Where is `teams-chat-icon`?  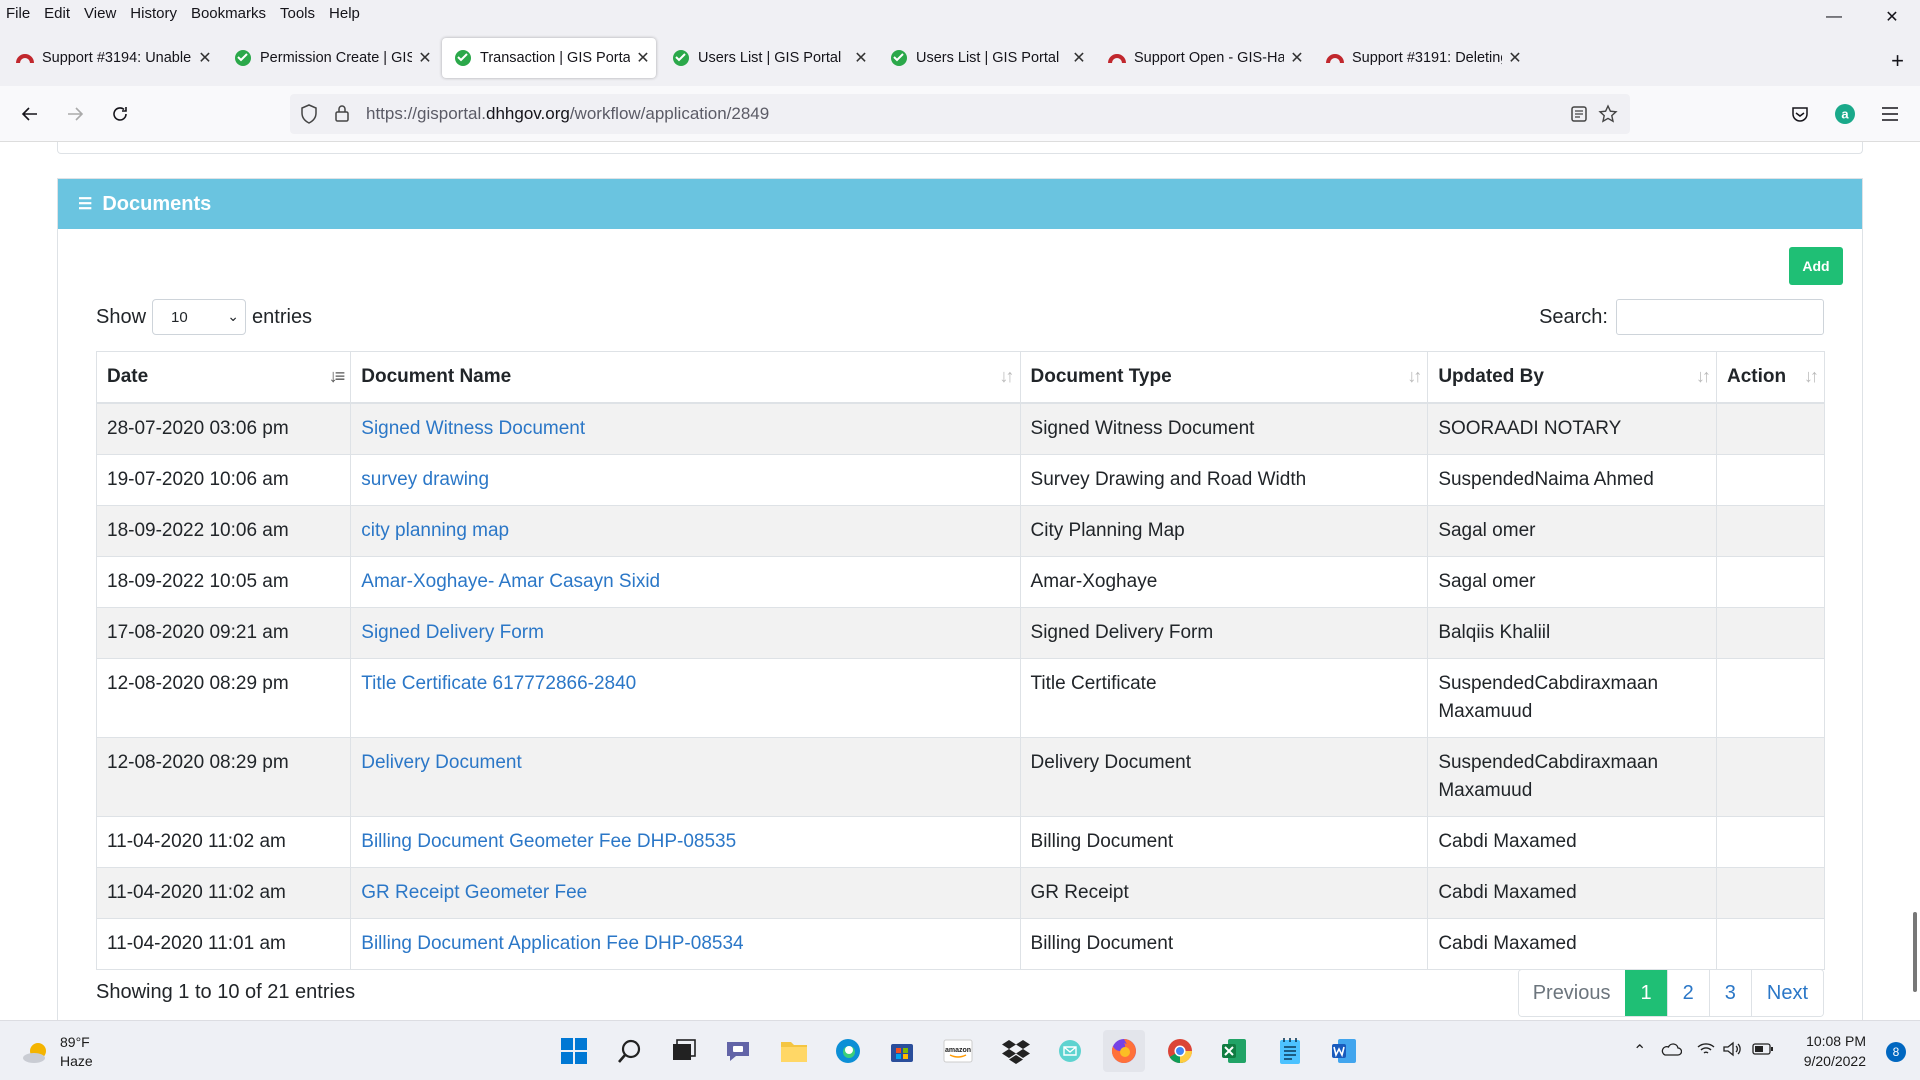
teams-chat-icon is located at coordinates (738, 1051).